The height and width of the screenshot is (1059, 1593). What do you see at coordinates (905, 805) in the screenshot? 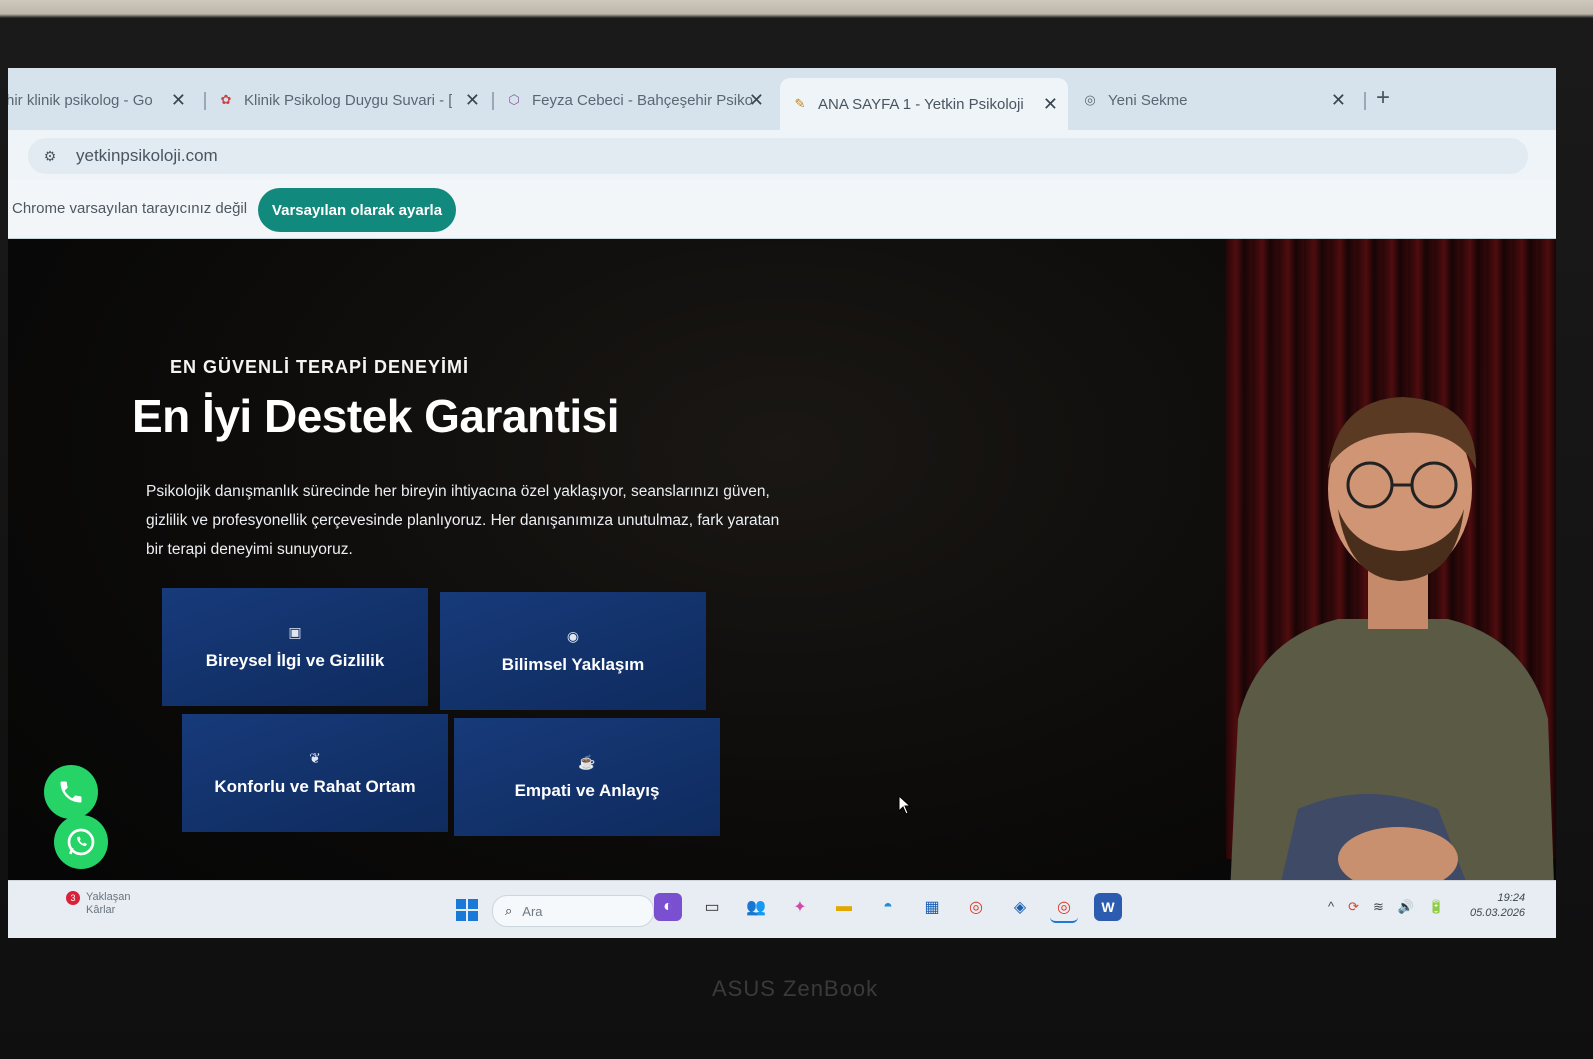
I see `mouse-cursor-icon` at bounding box center [905, 805].